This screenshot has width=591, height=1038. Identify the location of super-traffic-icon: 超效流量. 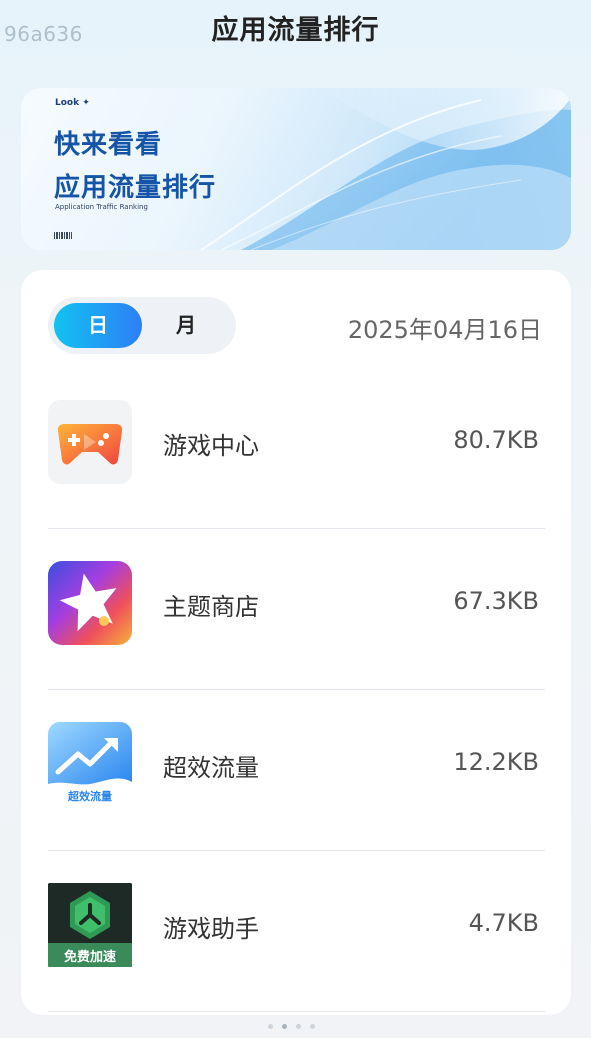
(90, 764).